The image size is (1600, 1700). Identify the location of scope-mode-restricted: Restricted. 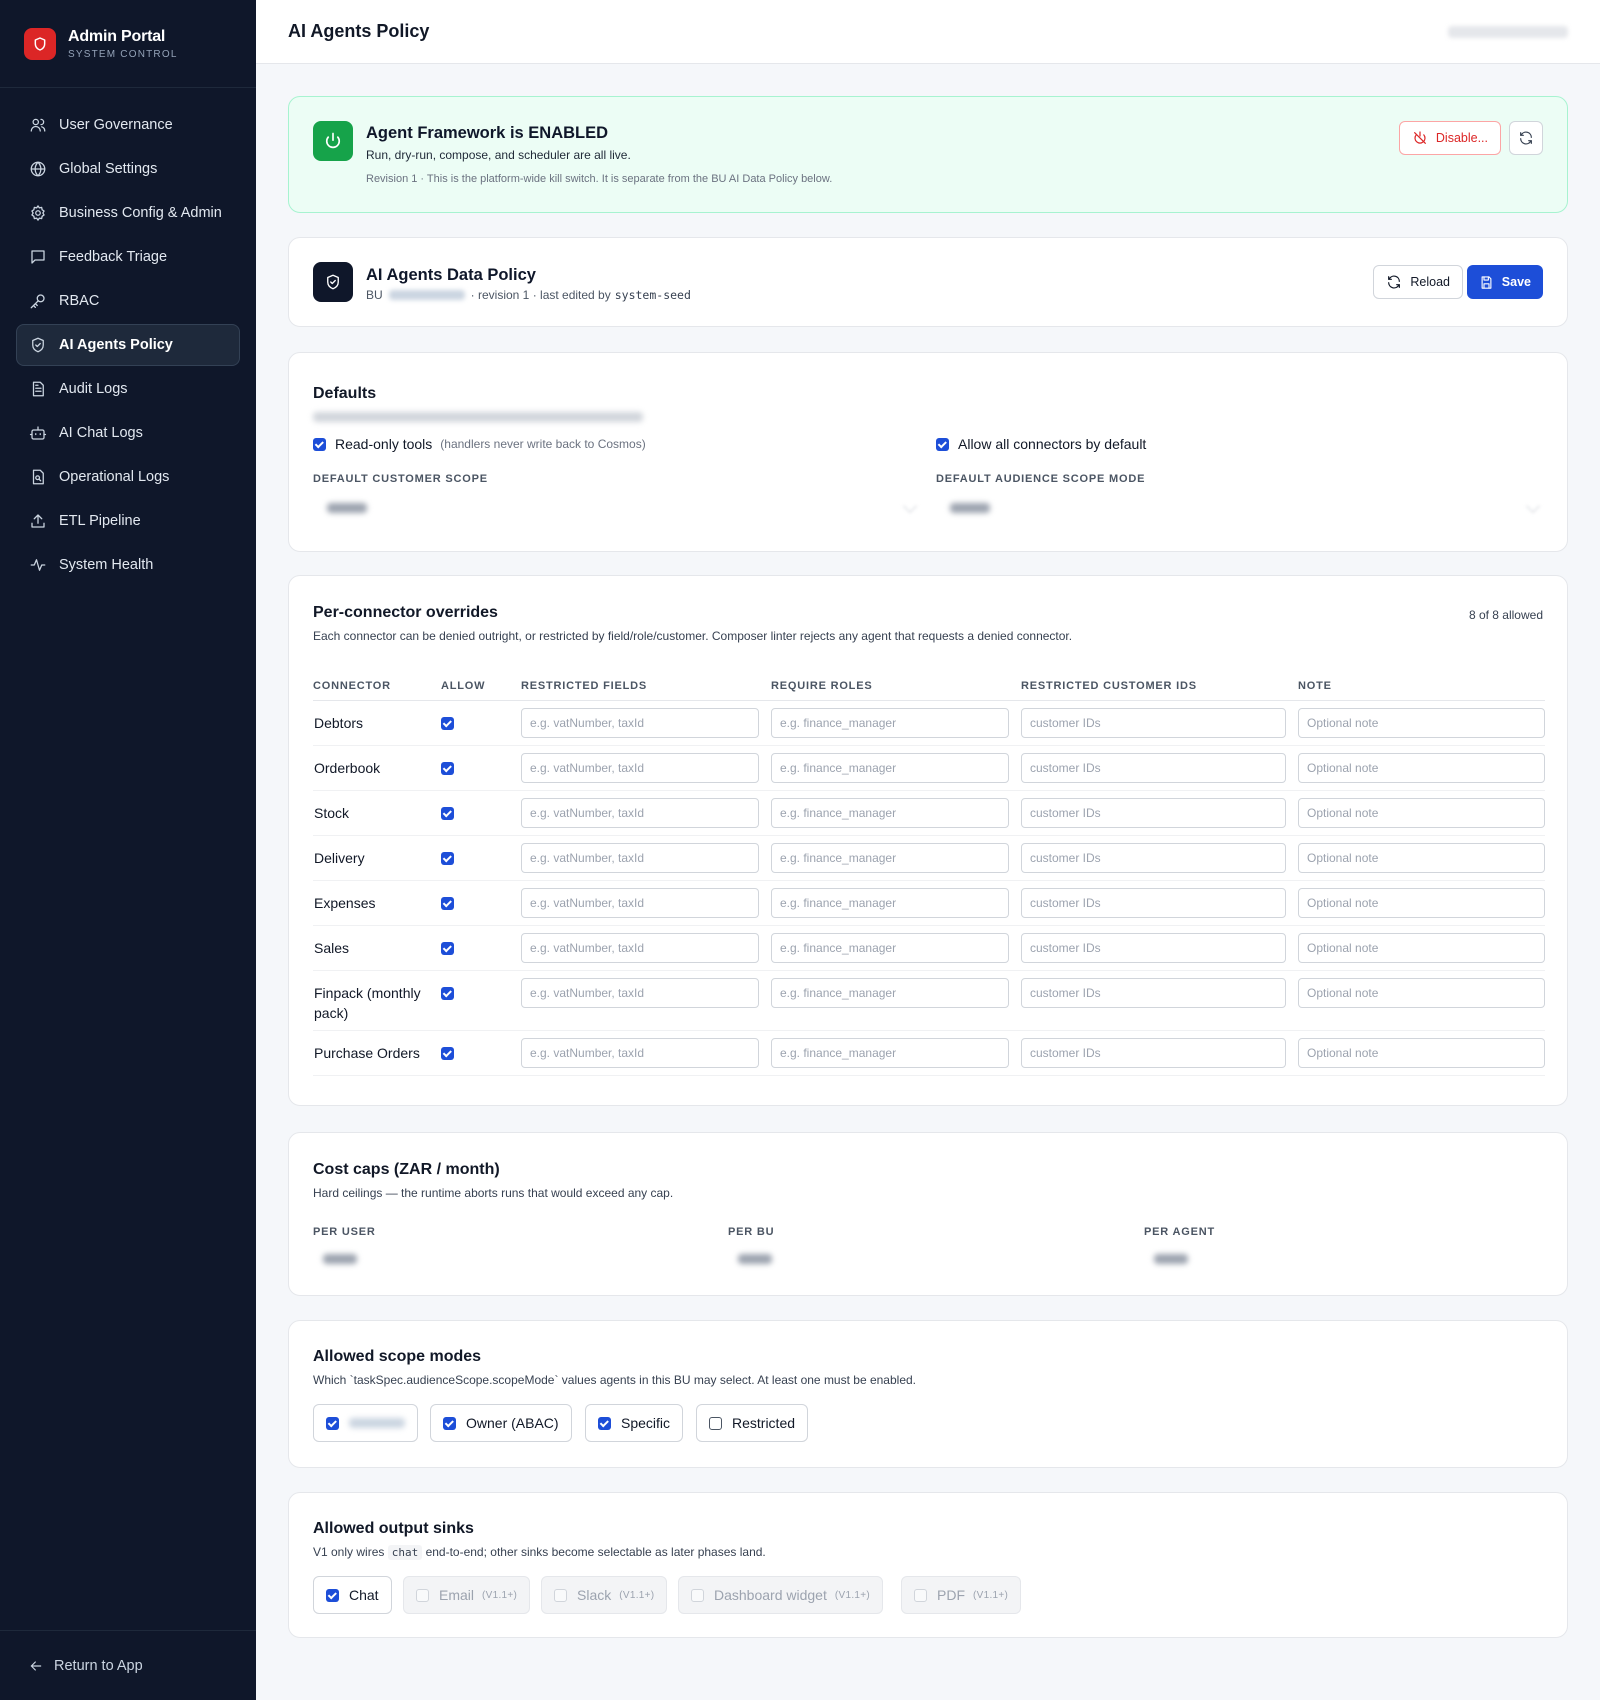
(752, 1423).